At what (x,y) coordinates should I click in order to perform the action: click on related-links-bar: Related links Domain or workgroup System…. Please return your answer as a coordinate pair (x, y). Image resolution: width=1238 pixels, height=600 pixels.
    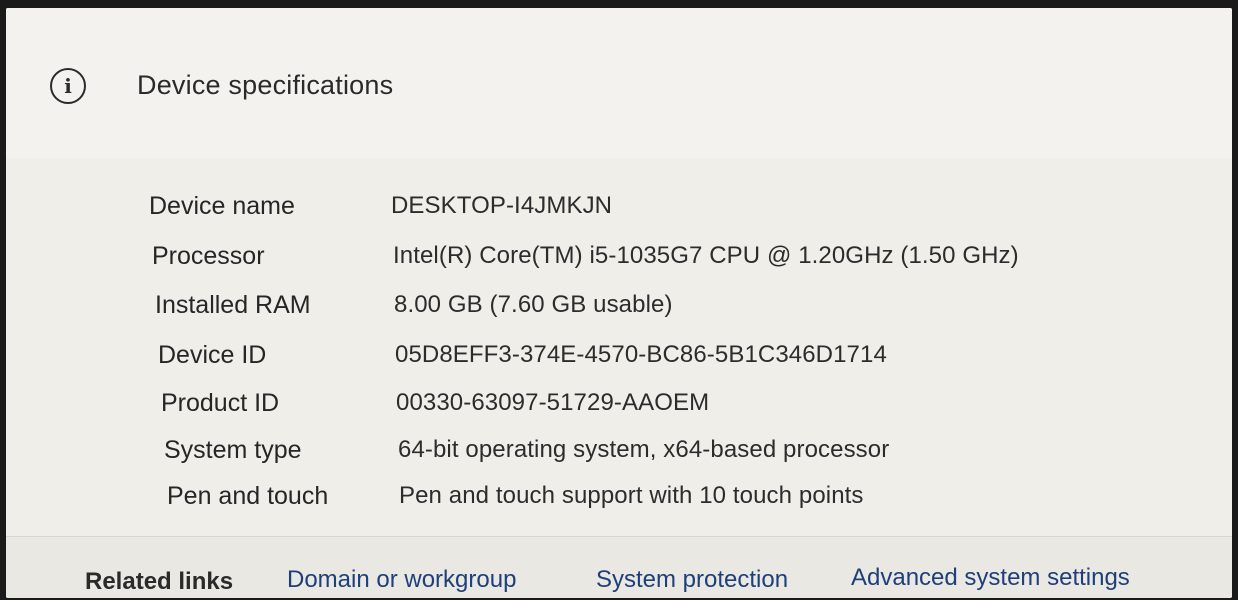
    Looking at the image, I should click on (619, 567).